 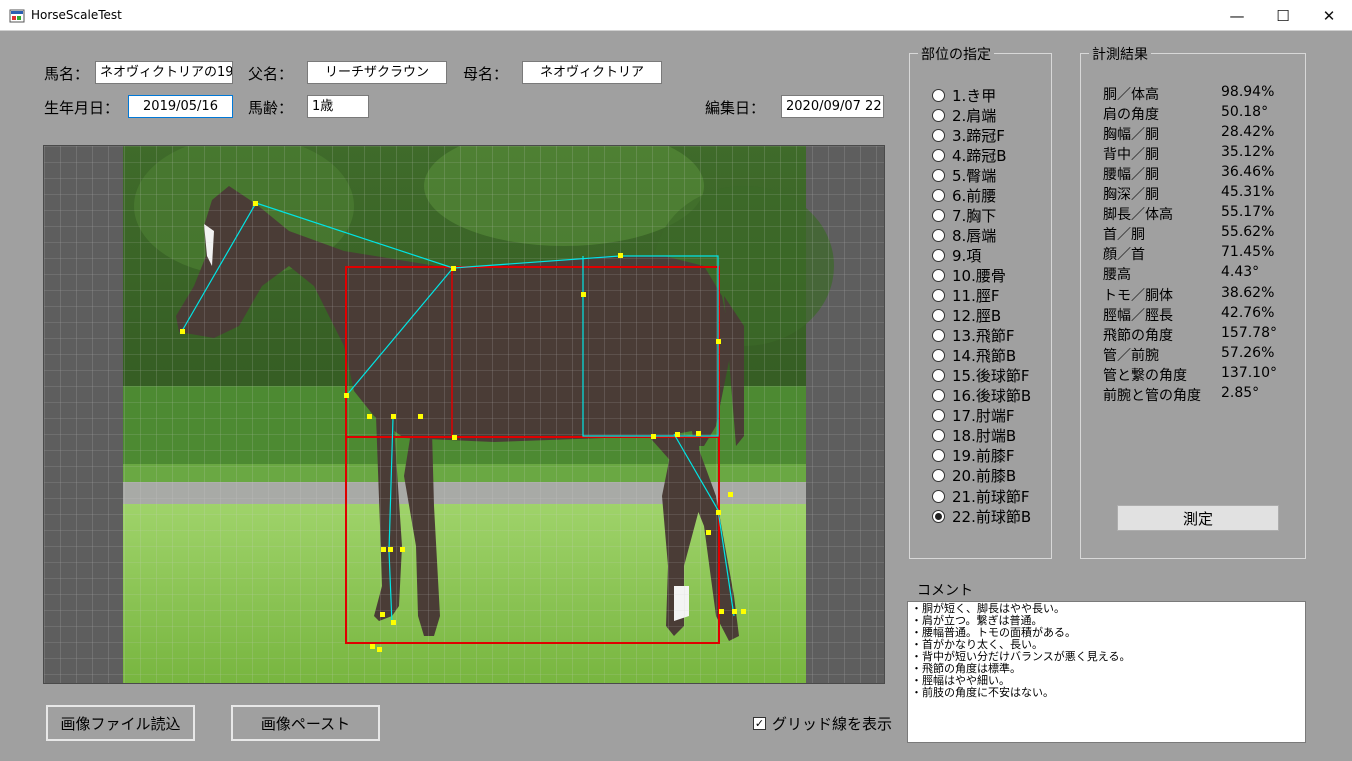 I want to click on part-radio-item: 21.前球節F, so click(x=980, y=496).